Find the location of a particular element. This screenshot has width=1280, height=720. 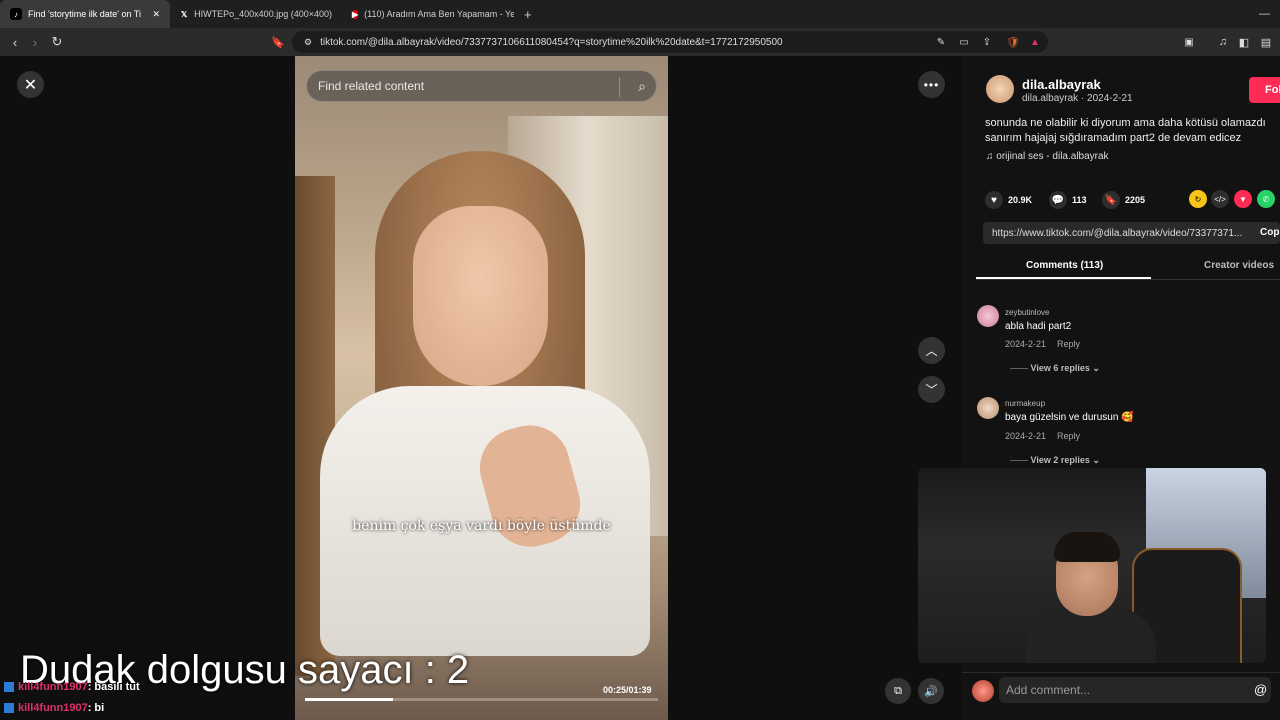

tab-title: (110) Aradım Ama Ben Yapamam - Ye is located at coordinates (439, 14).